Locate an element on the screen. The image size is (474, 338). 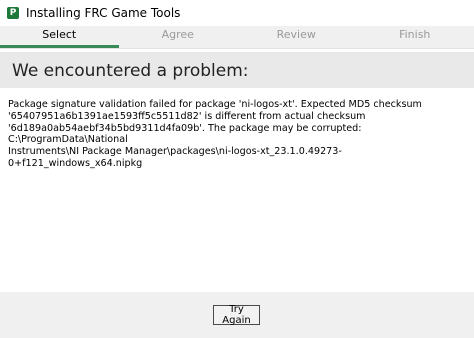
footer-bar: Try Again is located at coordinates (237, 315).